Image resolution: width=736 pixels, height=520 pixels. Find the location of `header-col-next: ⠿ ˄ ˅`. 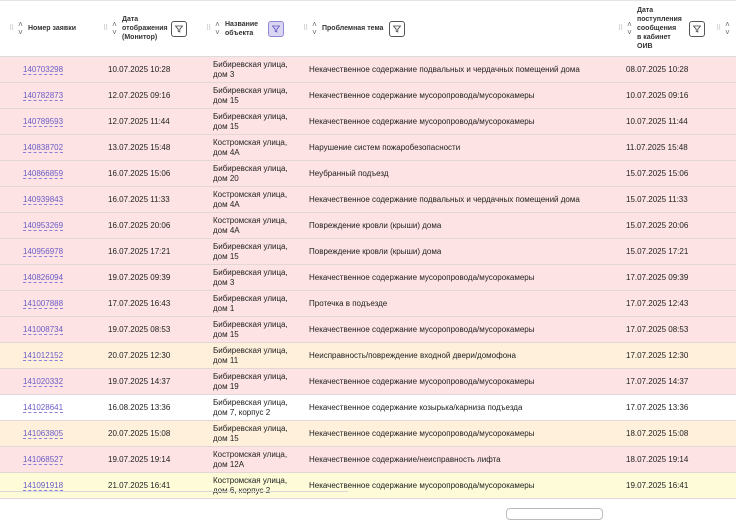

header-col-next: ⠿ ˄ ˅ is located at coordinates (725, 28).